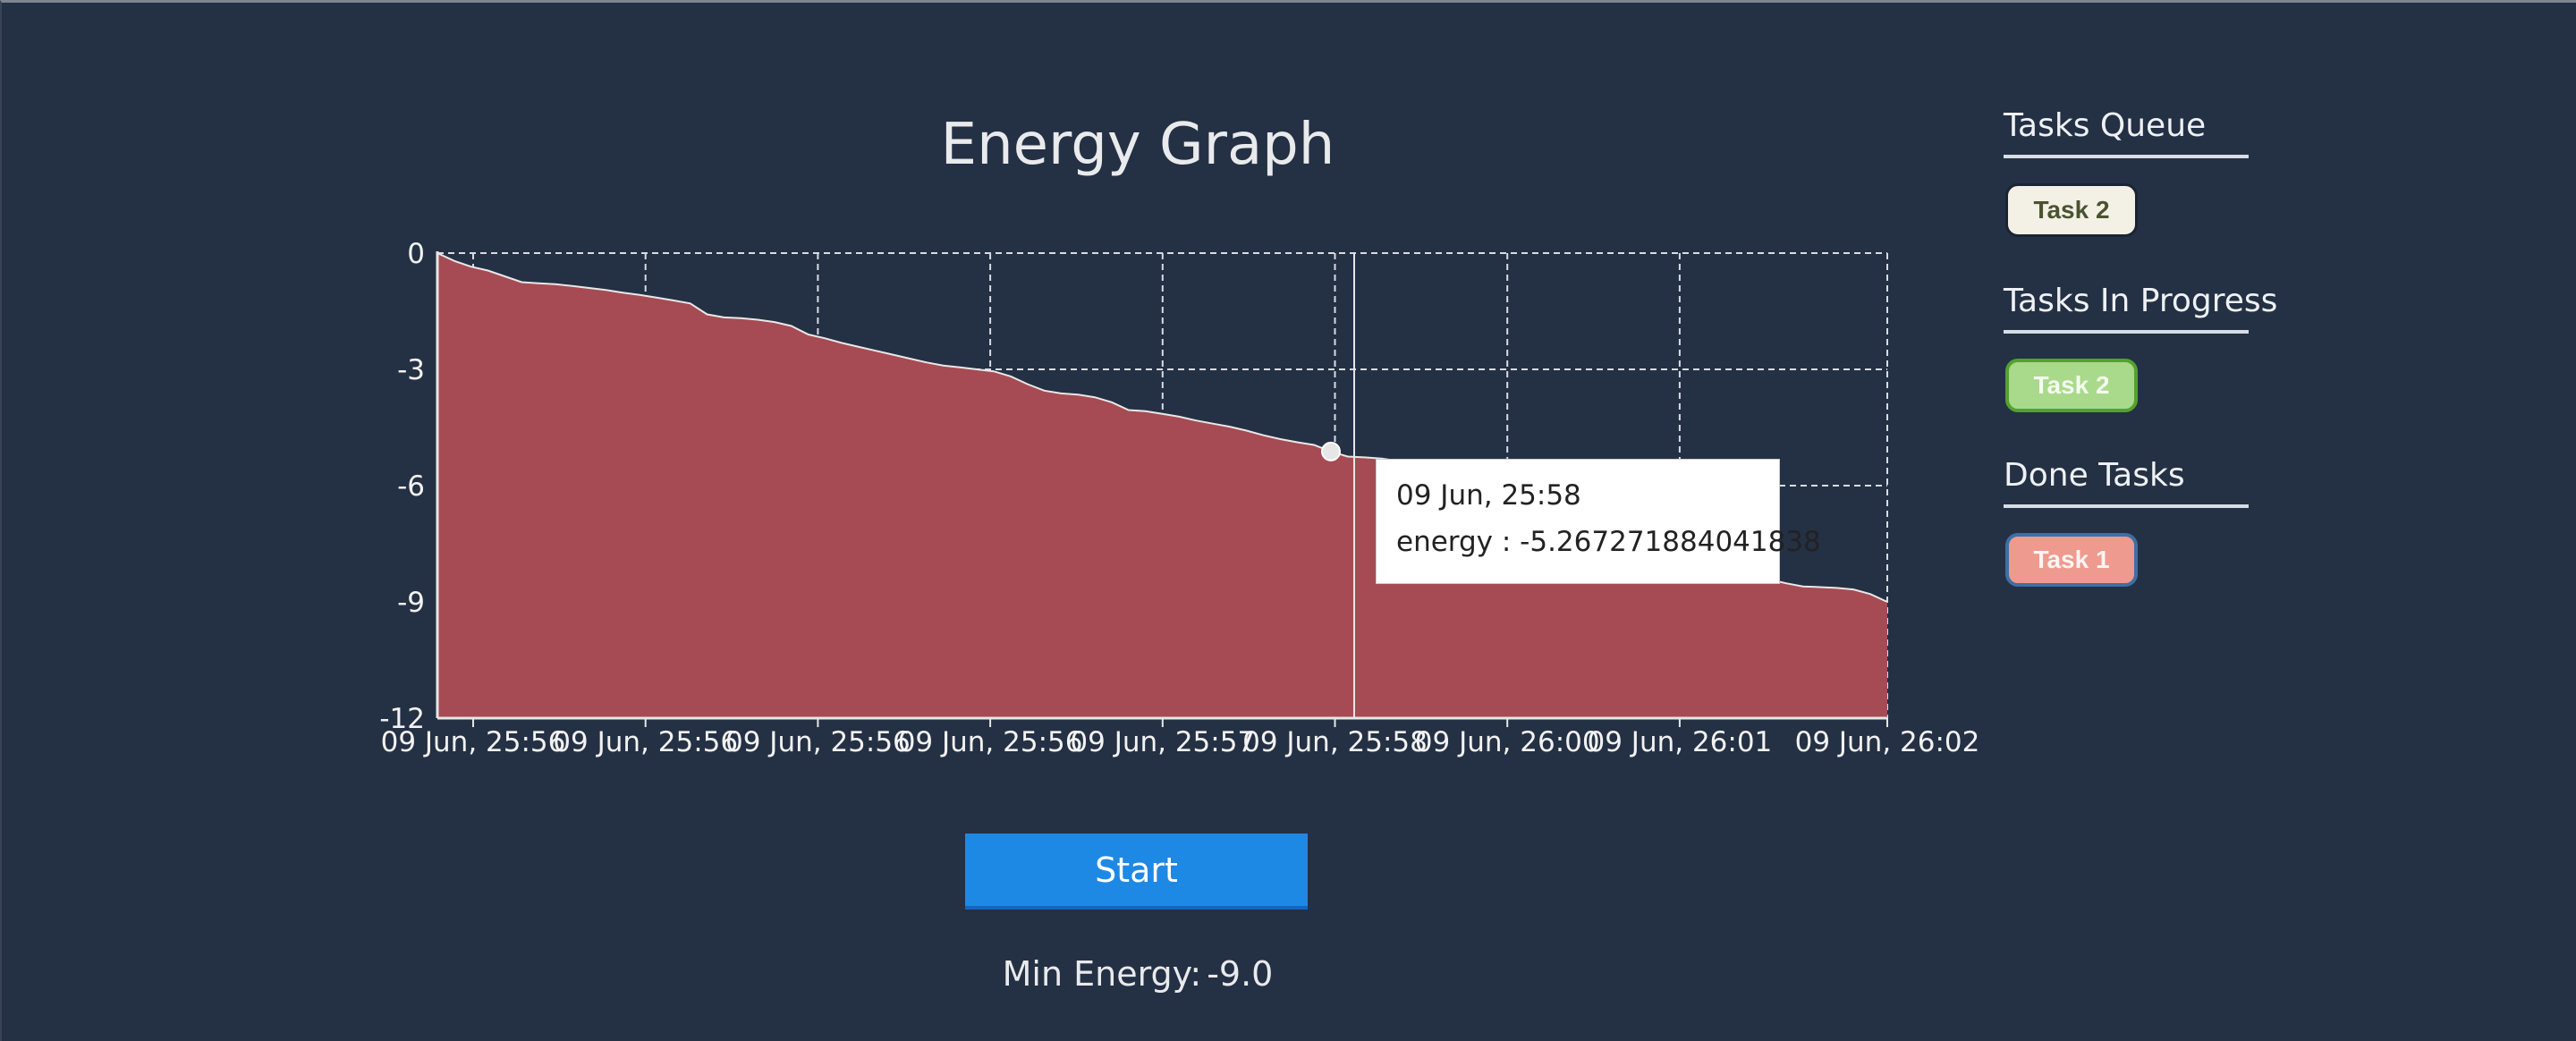 Image resolution: width=2576 pixels, height=1041 pixels. Describe the element at coordinates (416, 254) in the screenshot. I see `y-tick-label: 0` at that location.